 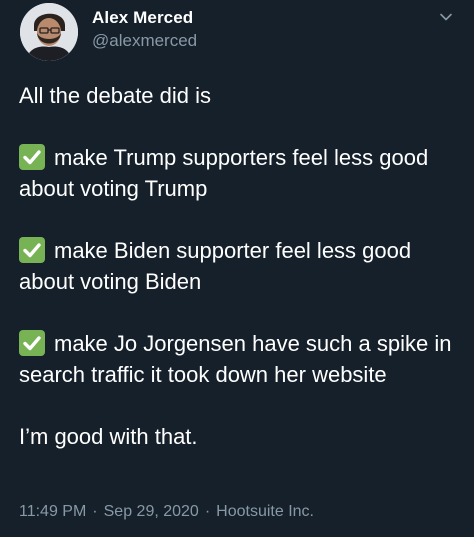 I want to click on user-handle: @alexmerced, so click(x=144, y=41).